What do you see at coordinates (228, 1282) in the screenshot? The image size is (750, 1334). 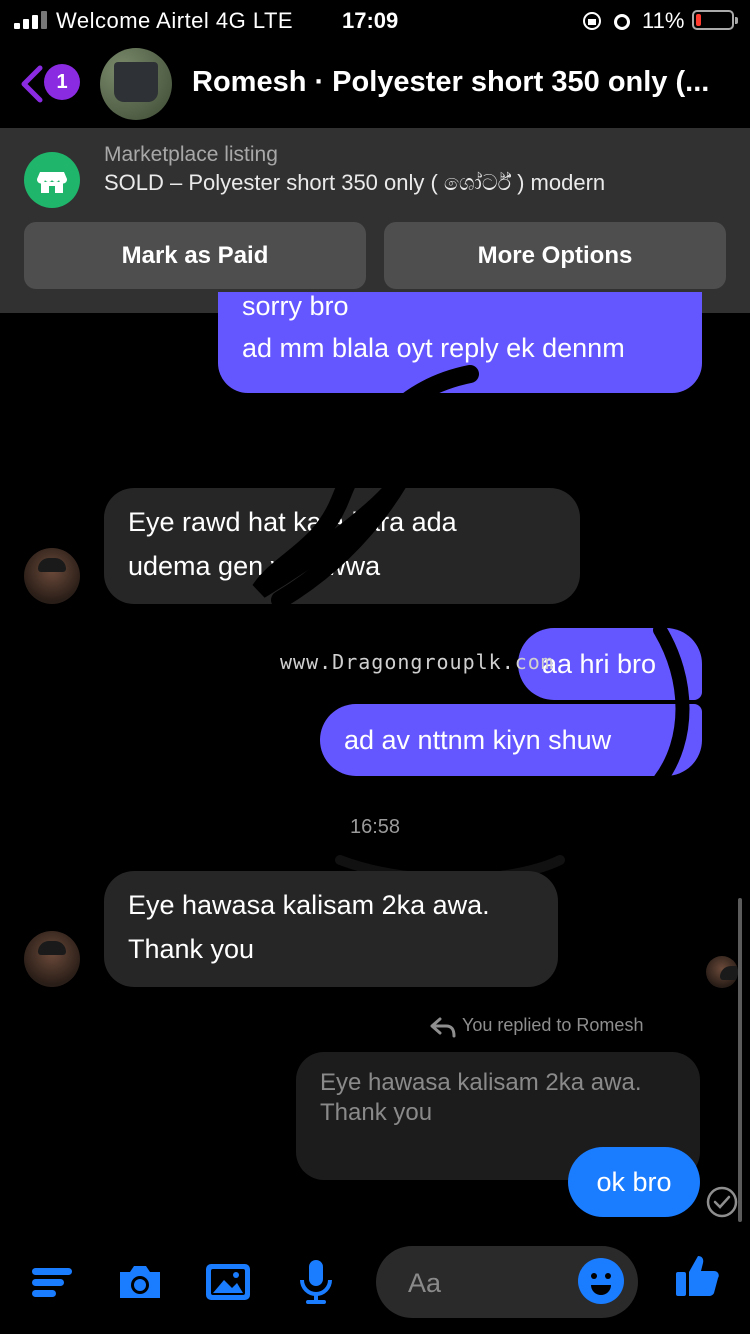 I see `gallery-icon` at bounding box center [228, 1282].